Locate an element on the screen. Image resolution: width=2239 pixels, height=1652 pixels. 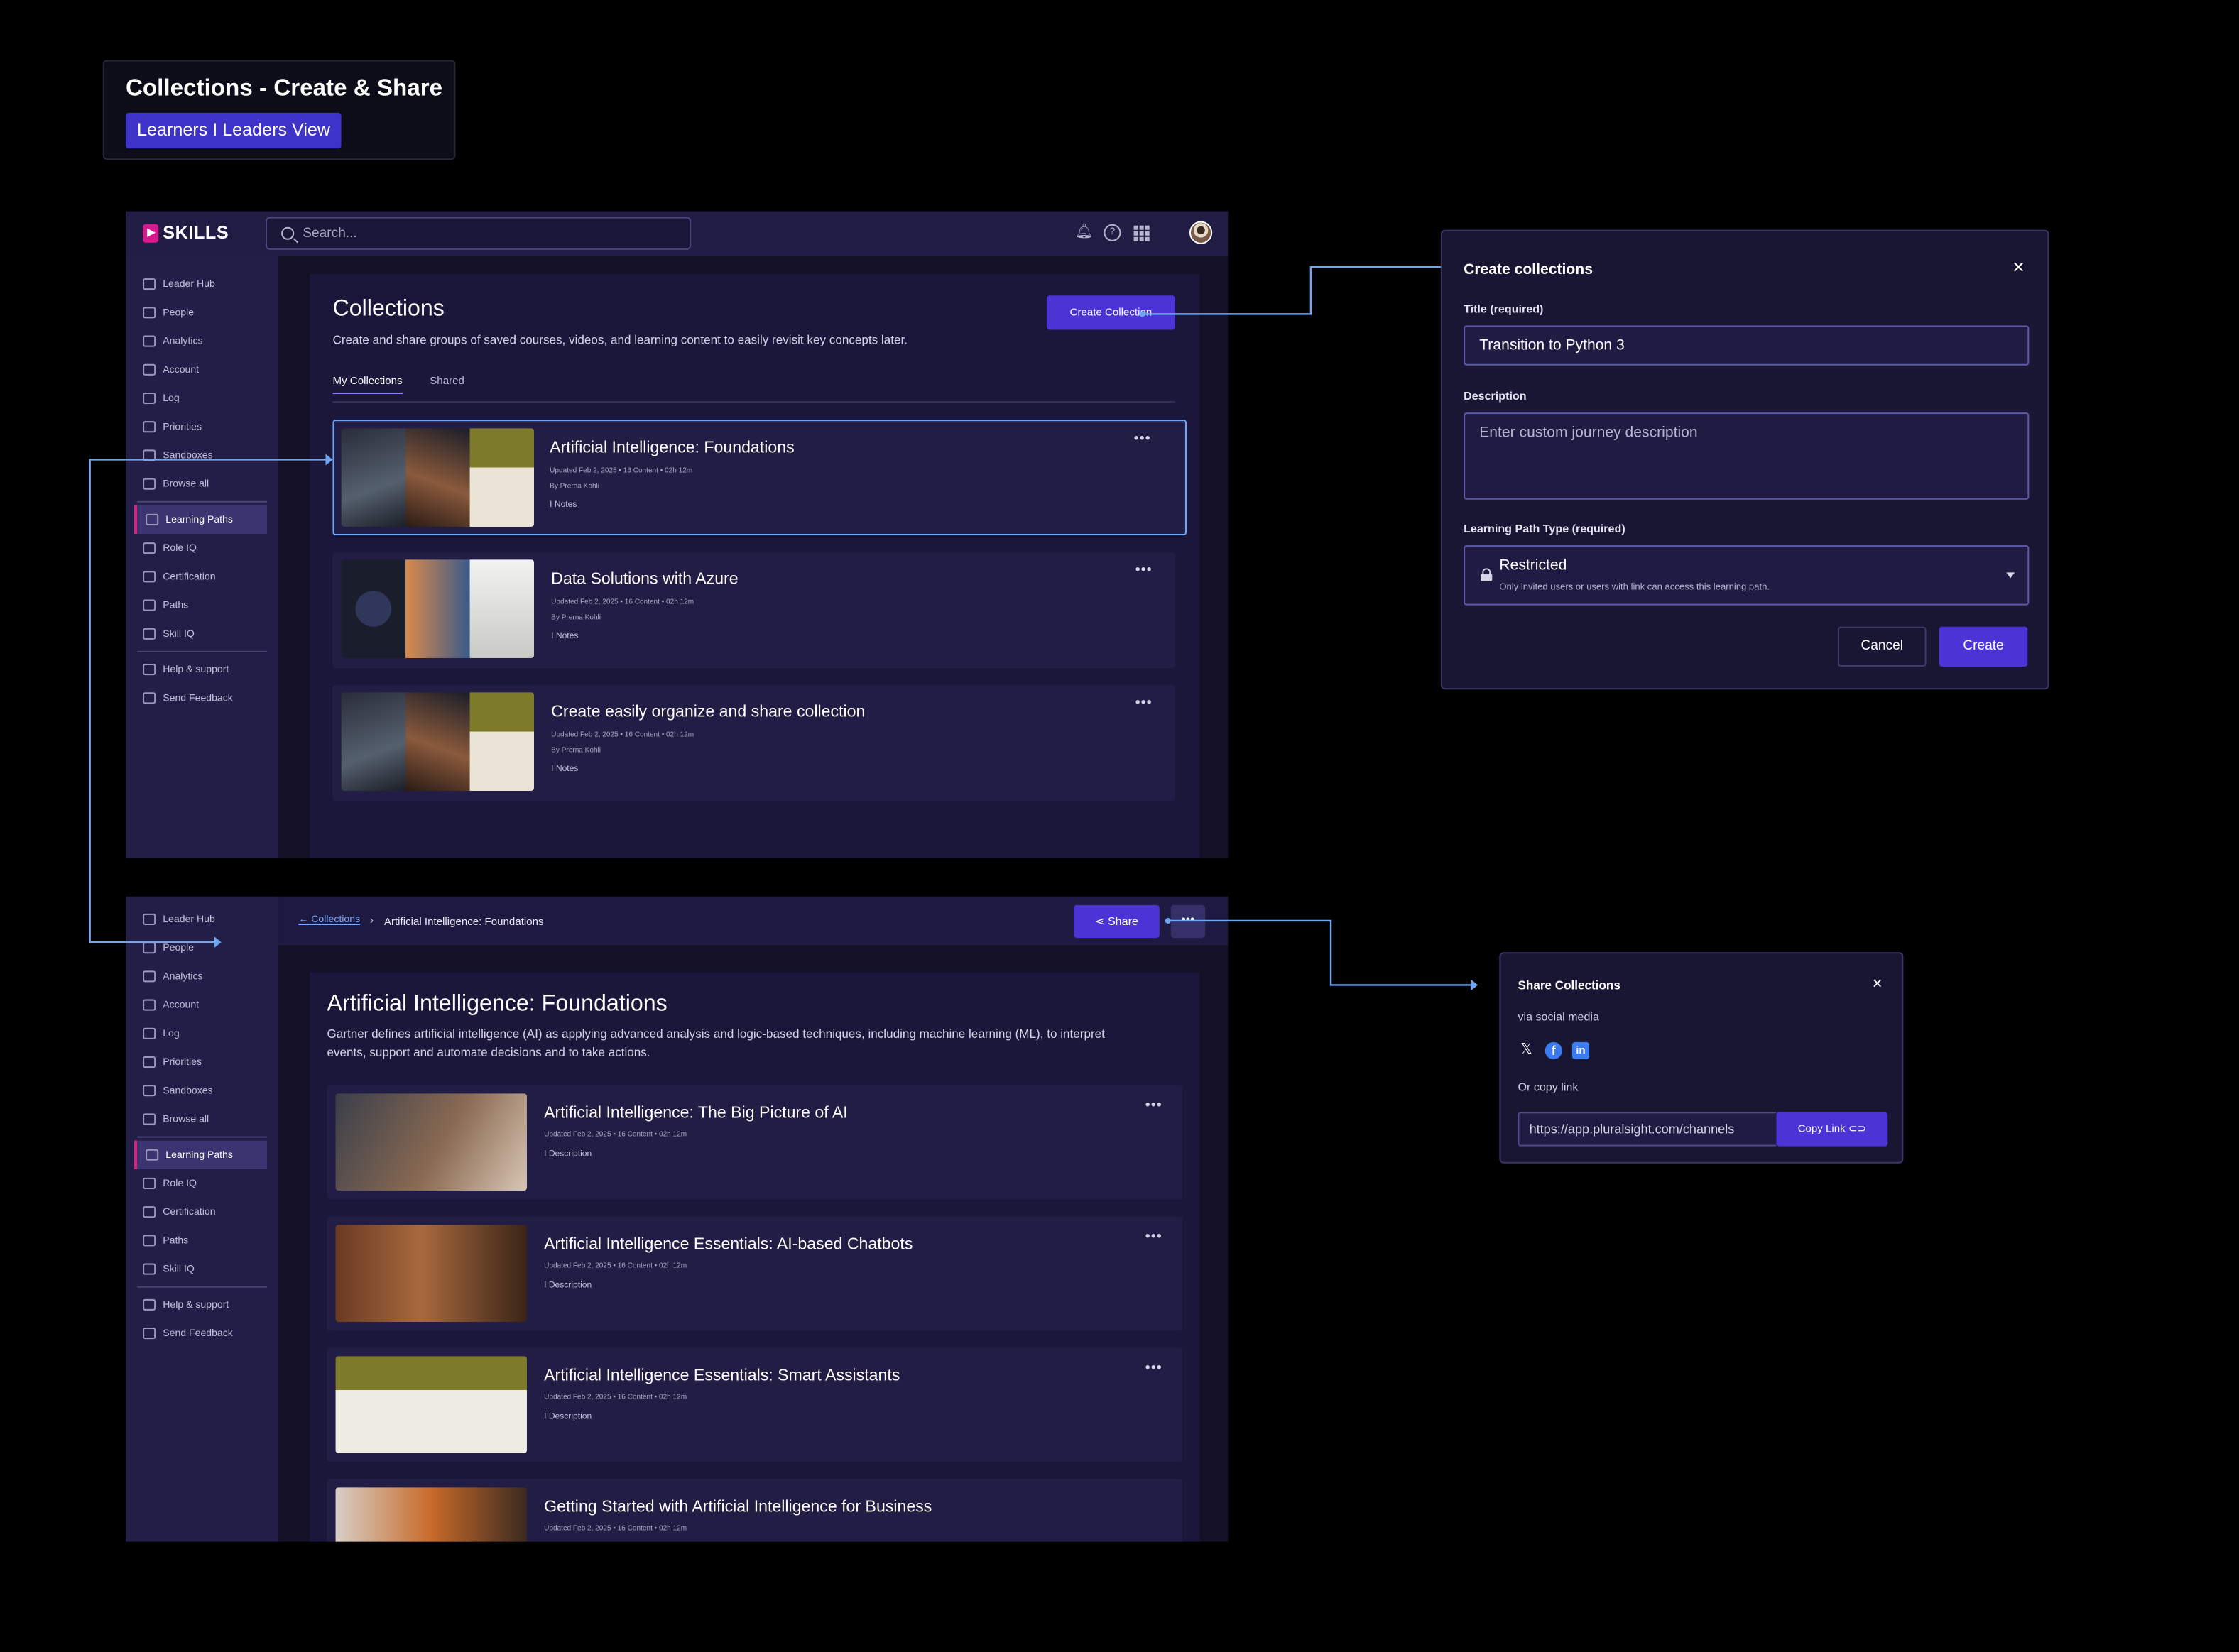
title-field: Transition to Python 3 is located at coordinates (1747, 345).